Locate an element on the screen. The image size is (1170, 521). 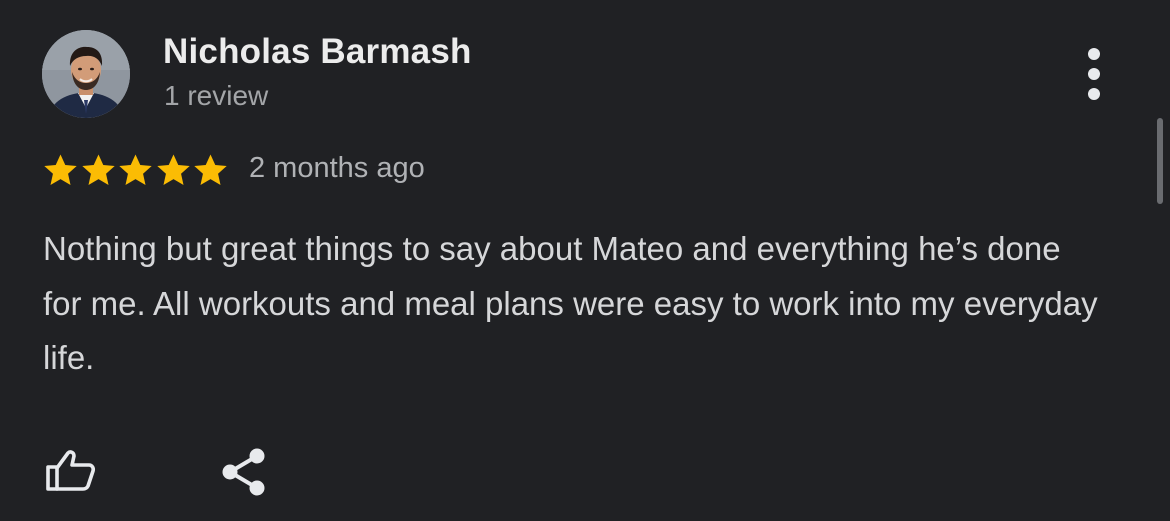
star-rating is located at coordinates (136, 170).